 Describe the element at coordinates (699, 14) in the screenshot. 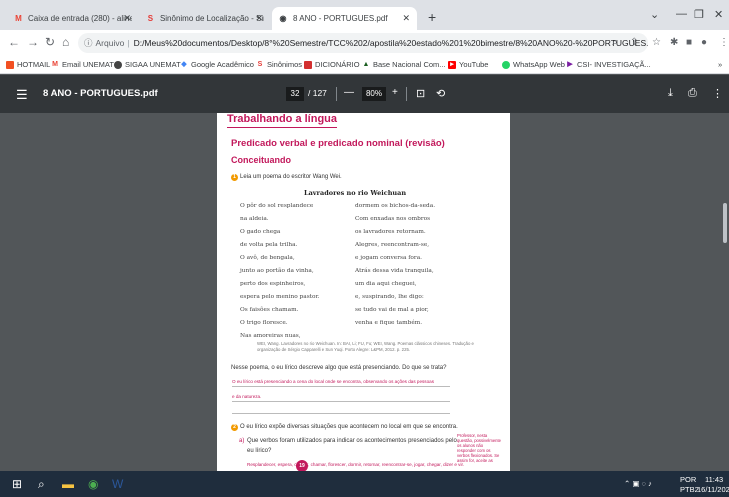

I see `maximize-icon: ❐` at that location.